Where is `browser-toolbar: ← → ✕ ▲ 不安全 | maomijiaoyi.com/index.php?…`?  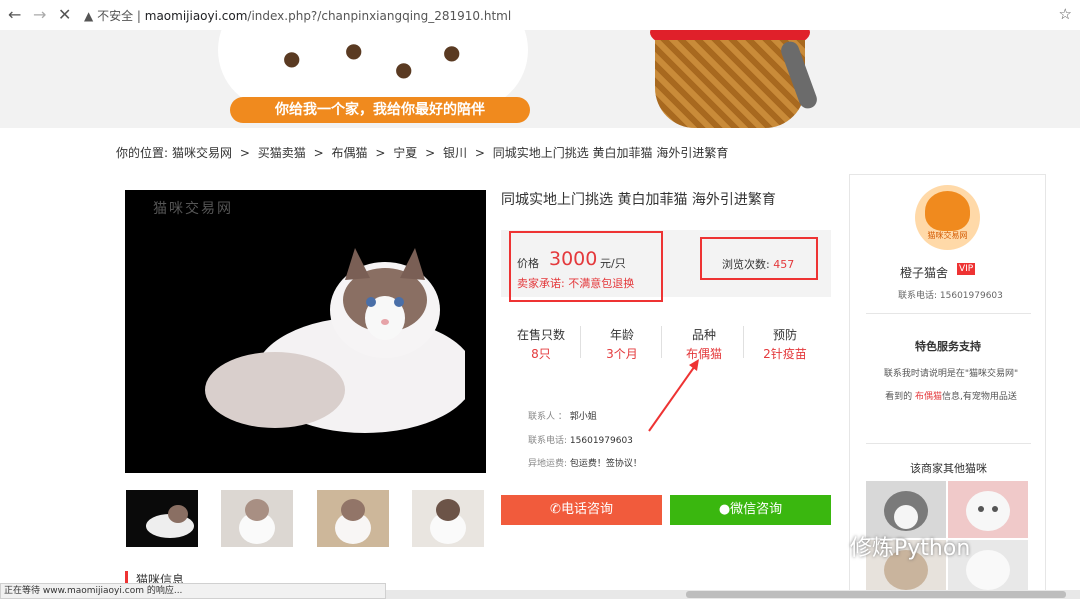
browser-toolbar: ← → ✕ ▲ 不安全 | maomijiaoyi.com/index.php?… is located at coordinates (540, 15).